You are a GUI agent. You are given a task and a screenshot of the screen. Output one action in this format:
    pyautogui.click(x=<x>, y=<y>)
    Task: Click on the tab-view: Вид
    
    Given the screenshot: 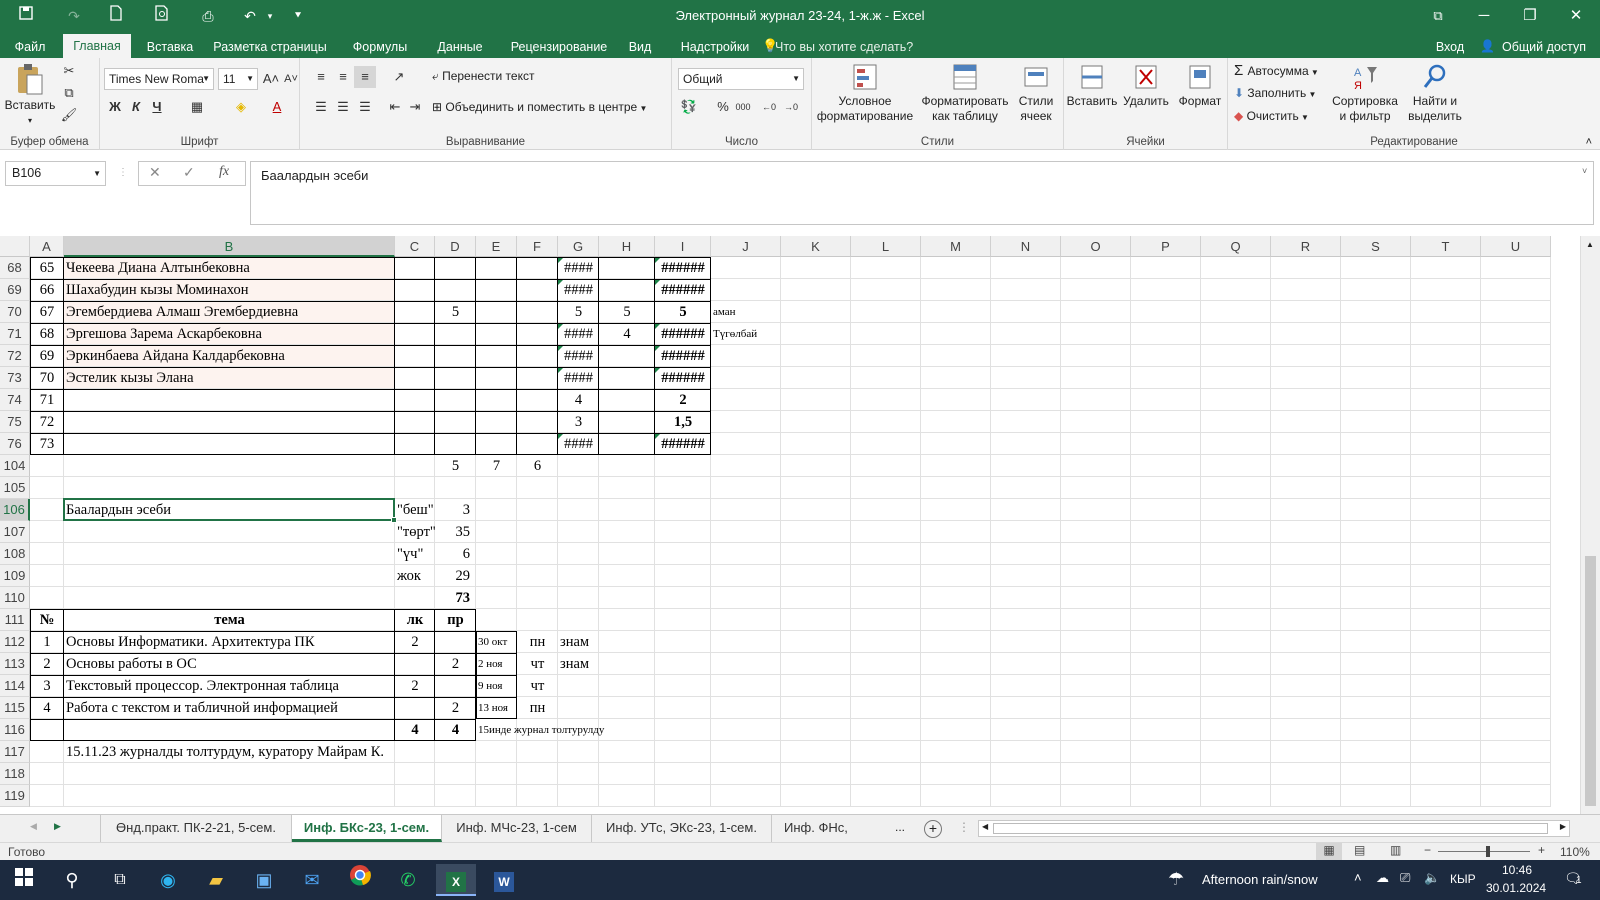 What is the action you would take?
    pyautogui.click(x=640, y=47)
    